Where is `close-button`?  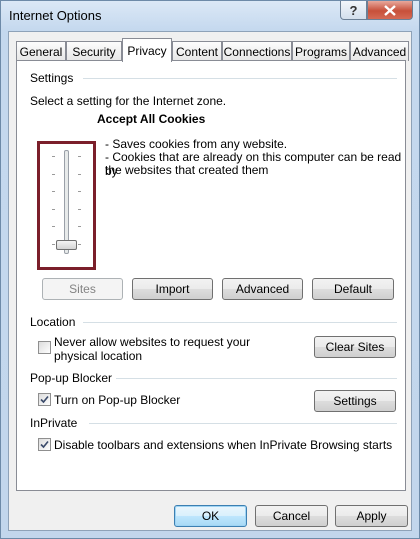 close-button is located at coordinates (390, 10).